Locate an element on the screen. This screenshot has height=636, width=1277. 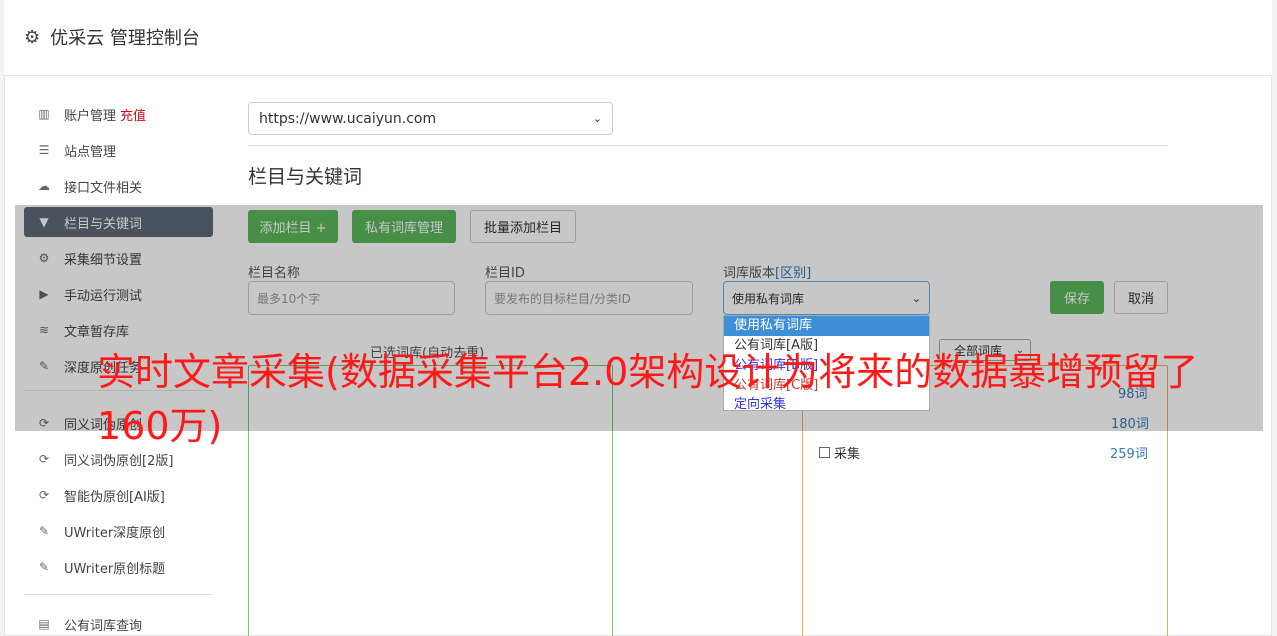
recharge-link: 充值 is located at coordinates (133, 114).